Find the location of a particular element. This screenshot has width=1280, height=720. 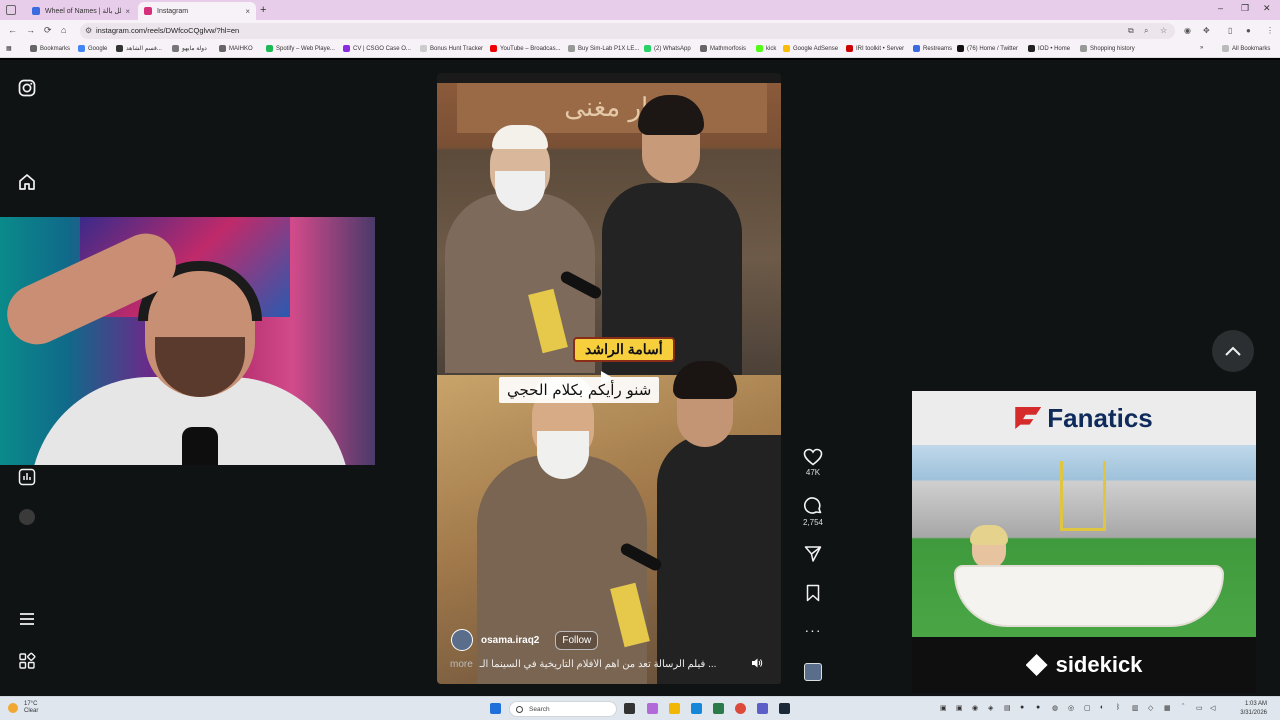

bookmark-item: IOD • Home is located at coordinates (1049, 48).